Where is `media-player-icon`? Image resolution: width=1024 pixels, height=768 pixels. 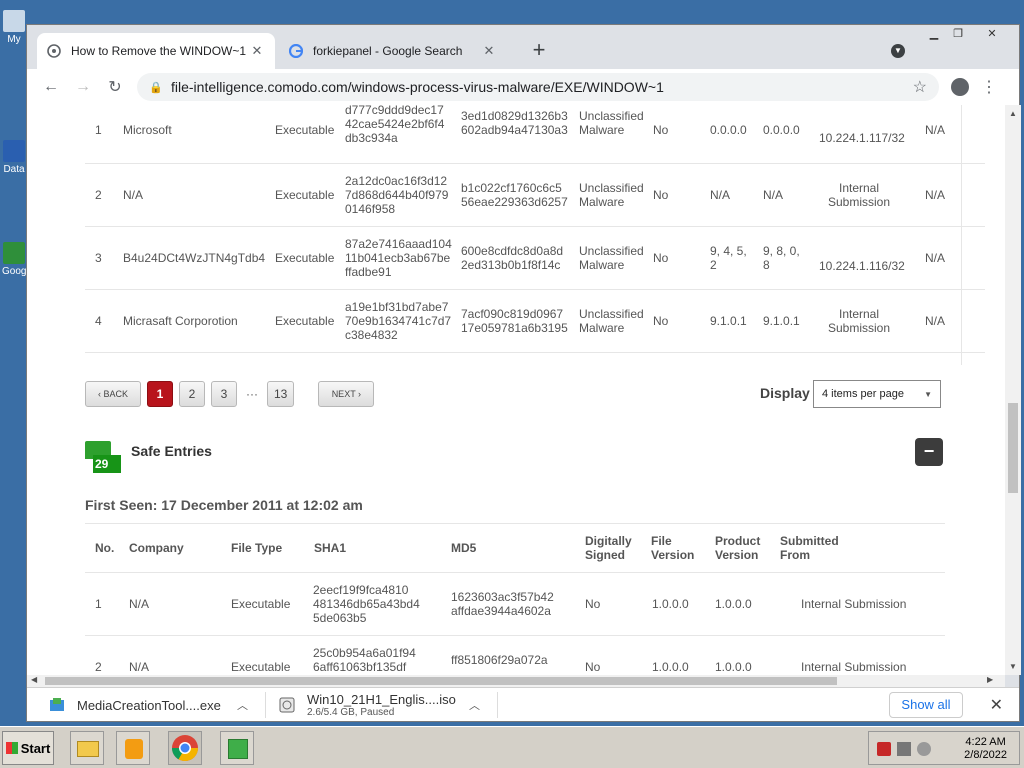
media-player-icon is located at coordinates (133, 748).